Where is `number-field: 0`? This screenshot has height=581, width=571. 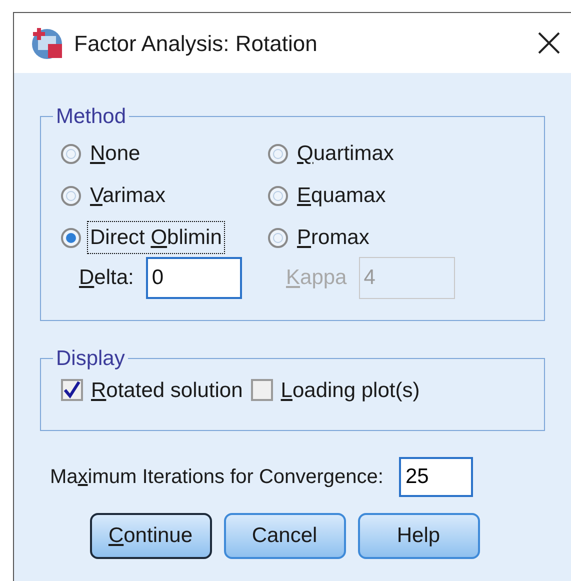 number-field: 0 is located at coordinates (194, 277).